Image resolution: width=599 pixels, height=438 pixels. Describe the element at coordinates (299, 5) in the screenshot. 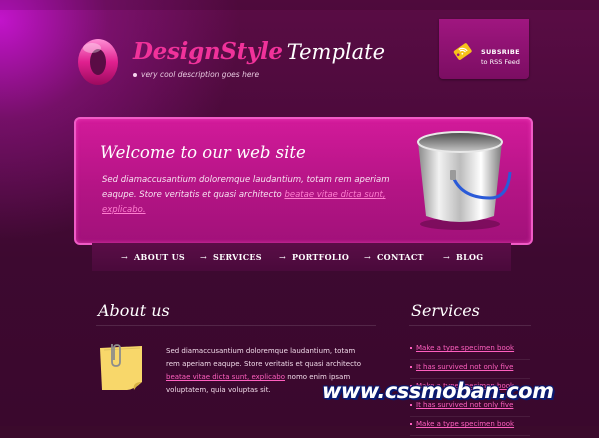

I see `top-stripe` at that location.